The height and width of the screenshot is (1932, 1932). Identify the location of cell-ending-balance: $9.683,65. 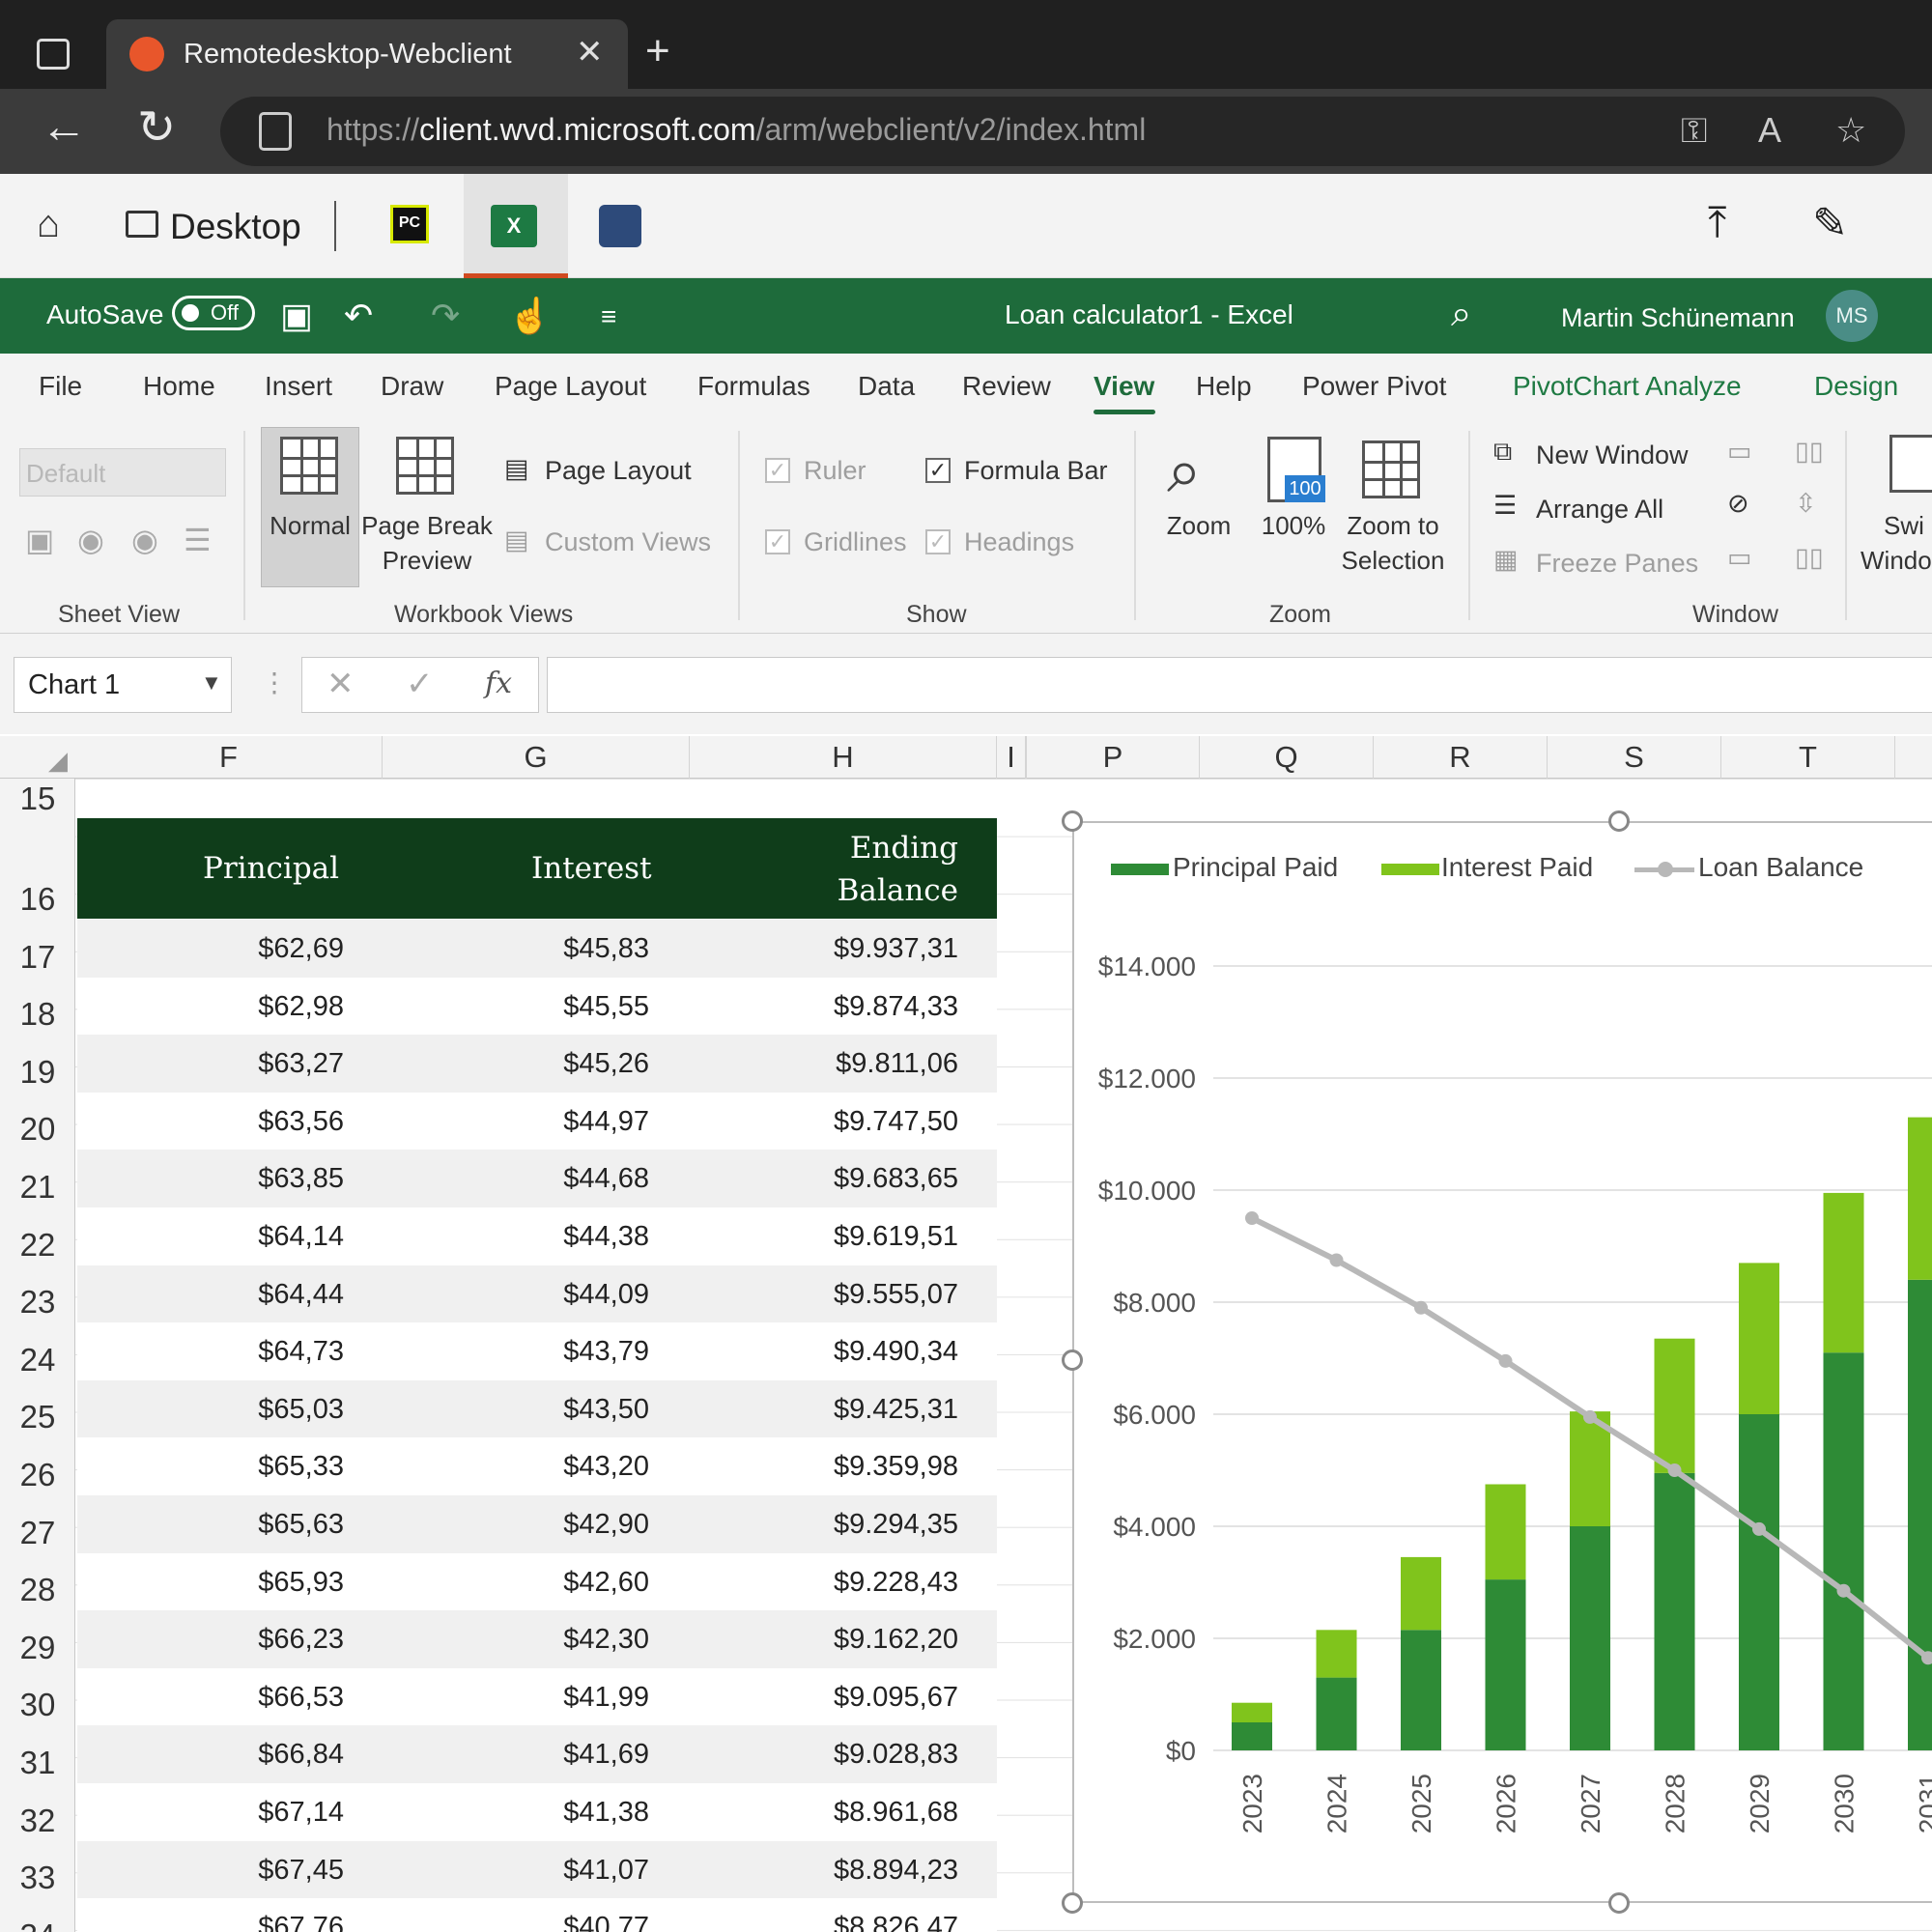
(896, 1179).